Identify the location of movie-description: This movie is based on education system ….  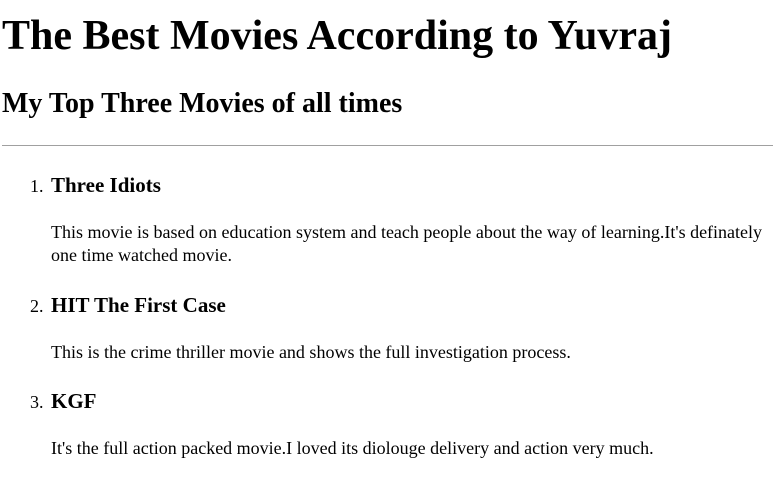
(407, 243).